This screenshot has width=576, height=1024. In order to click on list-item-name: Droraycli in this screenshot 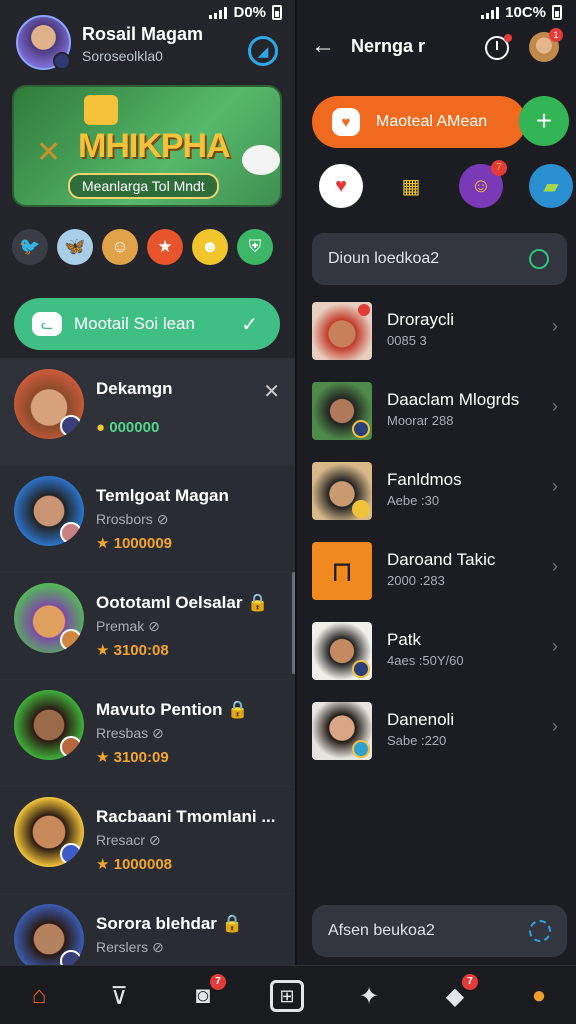, I will do `click(421, 319)`.